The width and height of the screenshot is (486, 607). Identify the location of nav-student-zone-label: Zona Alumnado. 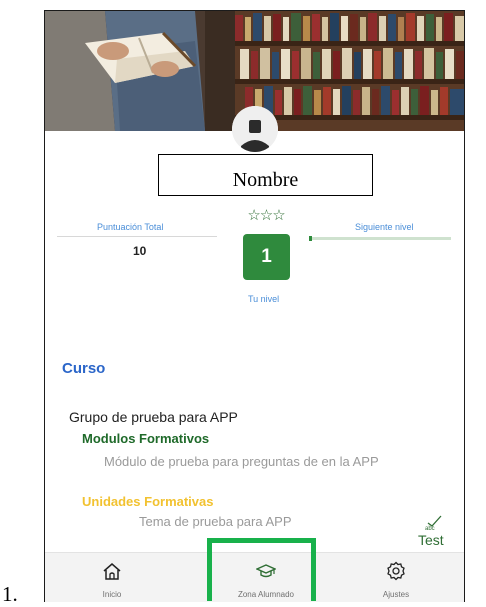
(266, 594).